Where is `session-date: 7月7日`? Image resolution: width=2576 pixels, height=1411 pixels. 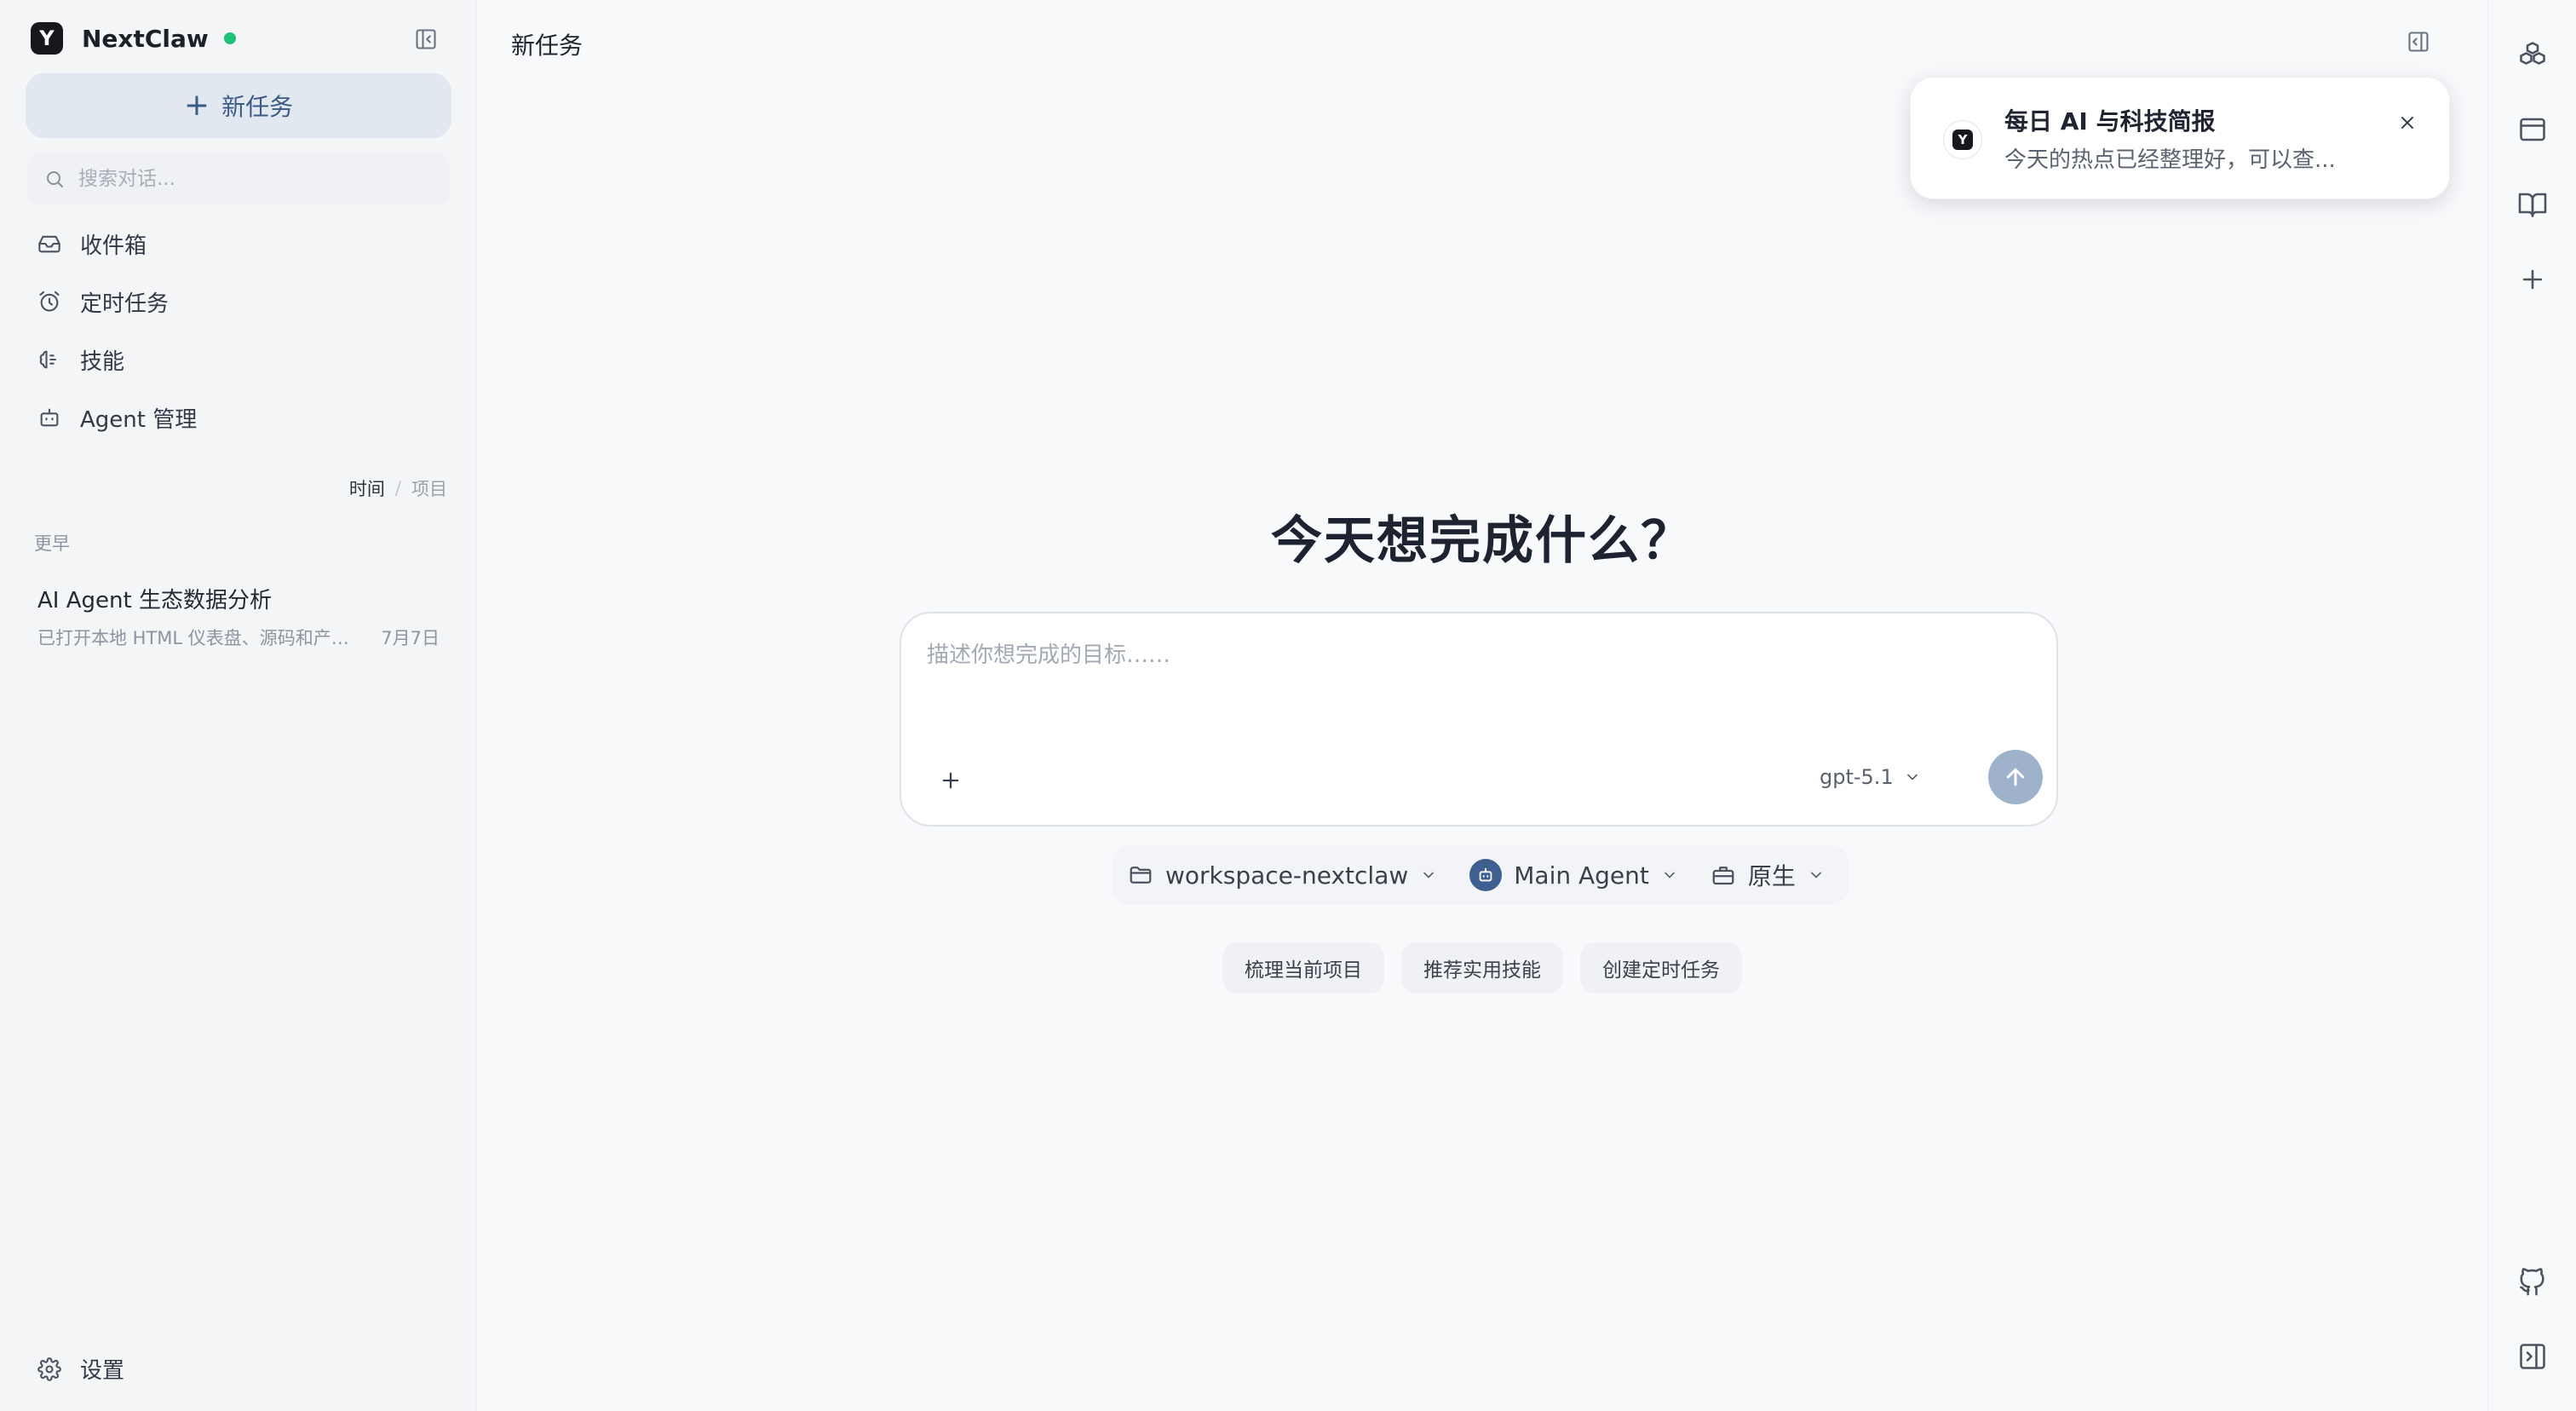 session-date: 7月7日 is located at coordinates (411, 638).